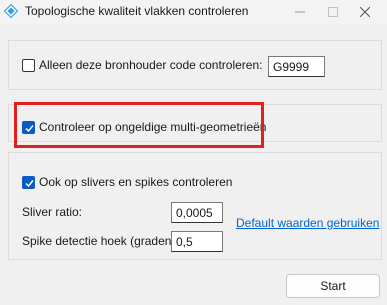  What do you see at coordinates (365, 12) in the screenshot?
I see `close-icon` at bounding box center [365, 12].